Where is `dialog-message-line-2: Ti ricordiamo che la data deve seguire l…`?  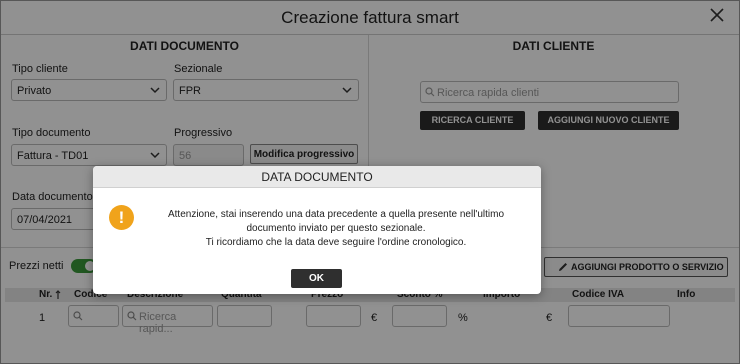
dialog-message-line-2: Ti ricordiamo che la data deve seguire l… is located at coordinates (336, 242).